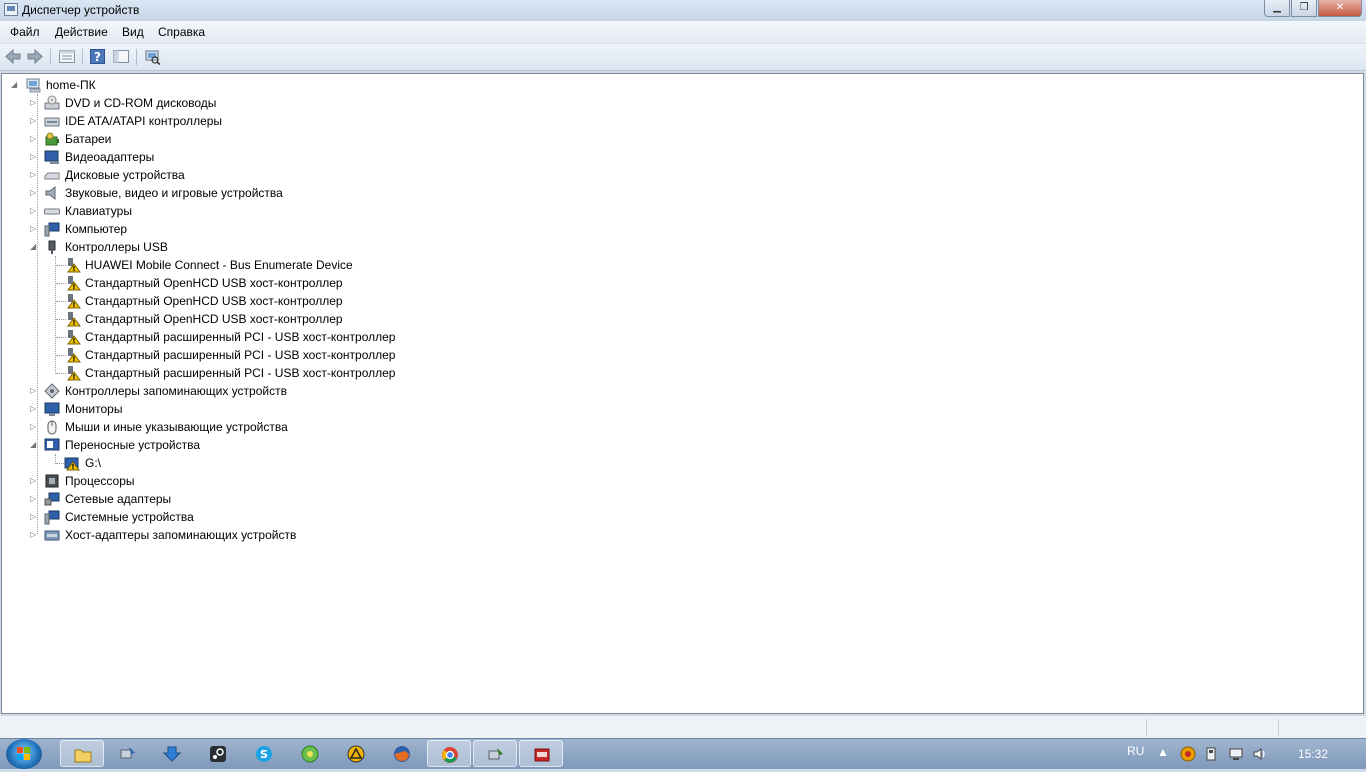  Describe the element at coordinates (1236, 754) in the screenshot. I see `network-tray-icon` at that location.